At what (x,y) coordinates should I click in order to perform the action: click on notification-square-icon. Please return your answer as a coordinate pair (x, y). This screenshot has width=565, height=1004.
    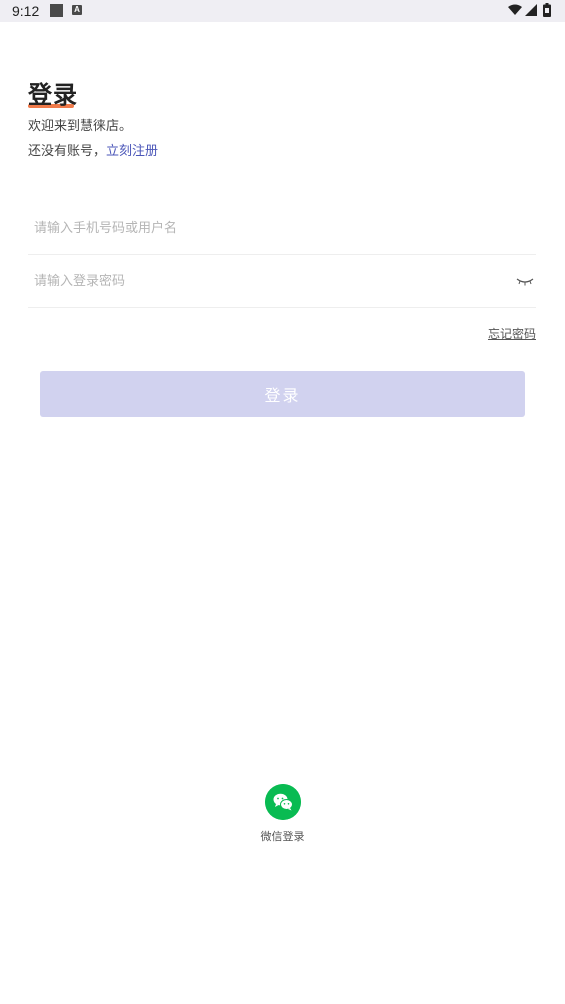
    Looking at the image, I should click on (56, 10).